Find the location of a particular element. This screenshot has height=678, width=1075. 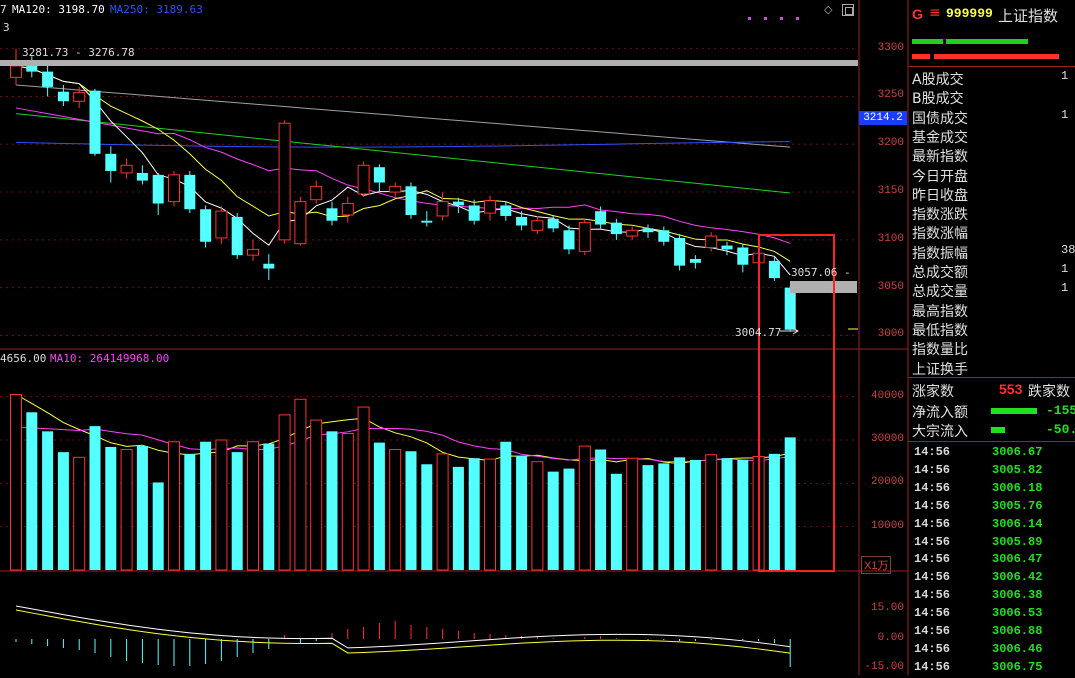

tick-price: 3006.18 is located at coordinates (1017, 487).